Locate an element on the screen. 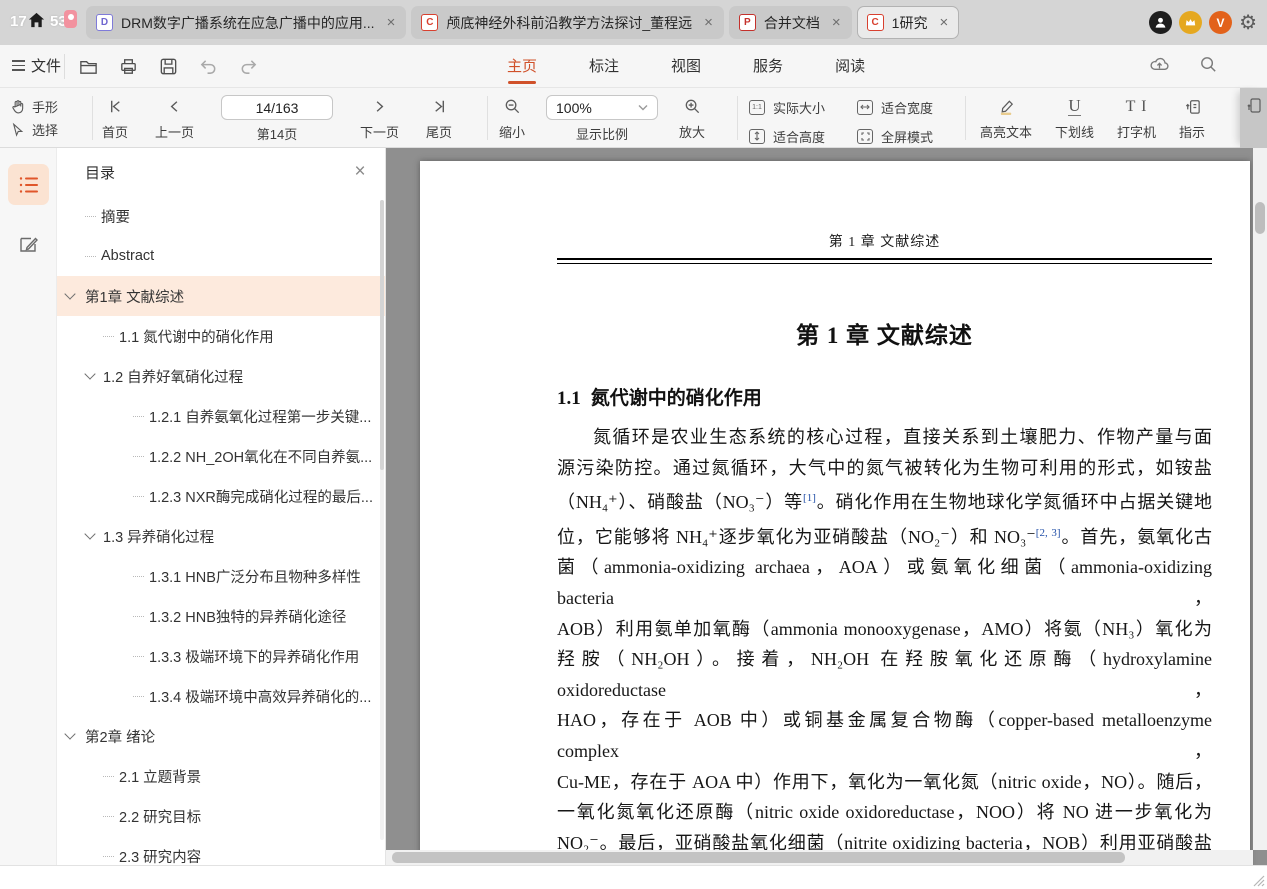 This screenshot has height=889, width=1267. toc-item: 1.3.1 HNB广泛分布且物种多样性 is located at coordinates (221, 576).